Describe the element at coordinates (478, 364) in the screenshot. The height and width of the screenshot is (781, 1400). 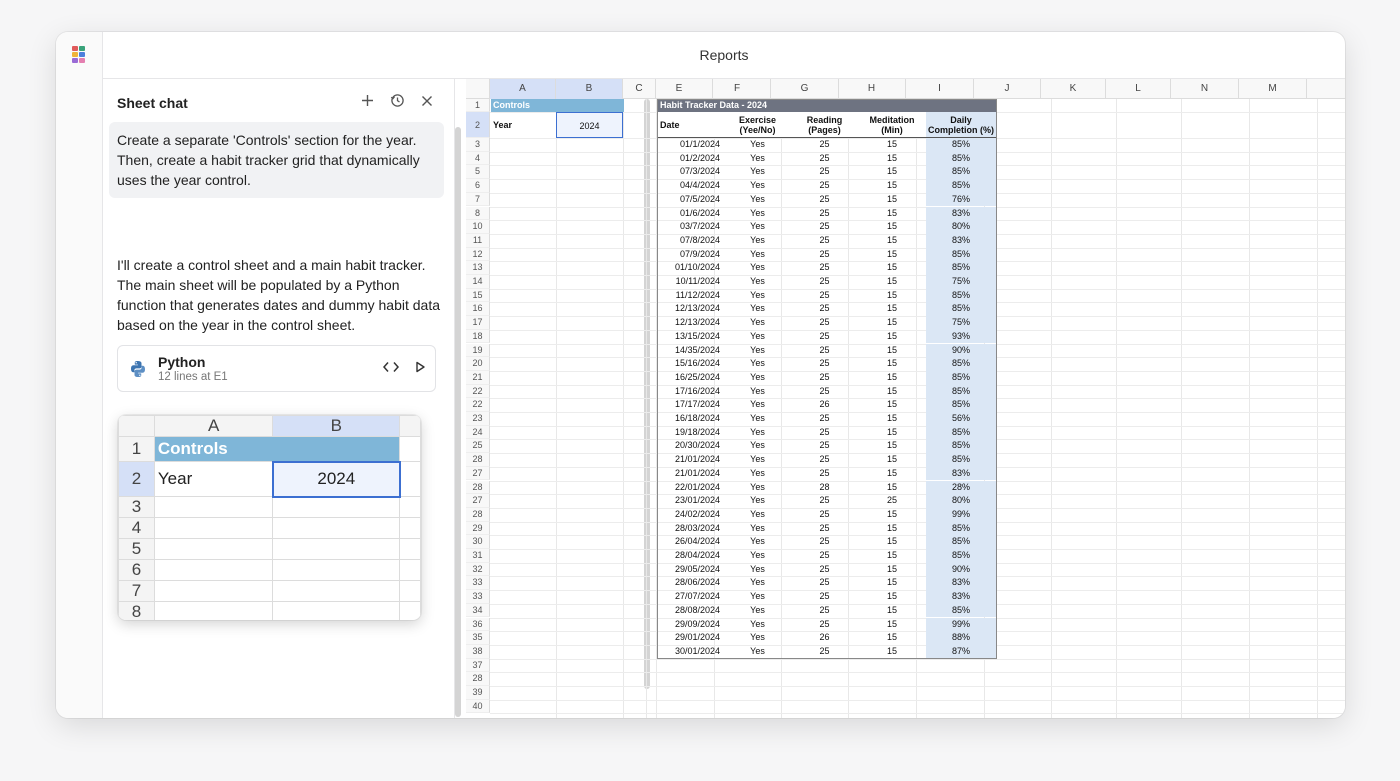
I see `row-header: 20` at that location.